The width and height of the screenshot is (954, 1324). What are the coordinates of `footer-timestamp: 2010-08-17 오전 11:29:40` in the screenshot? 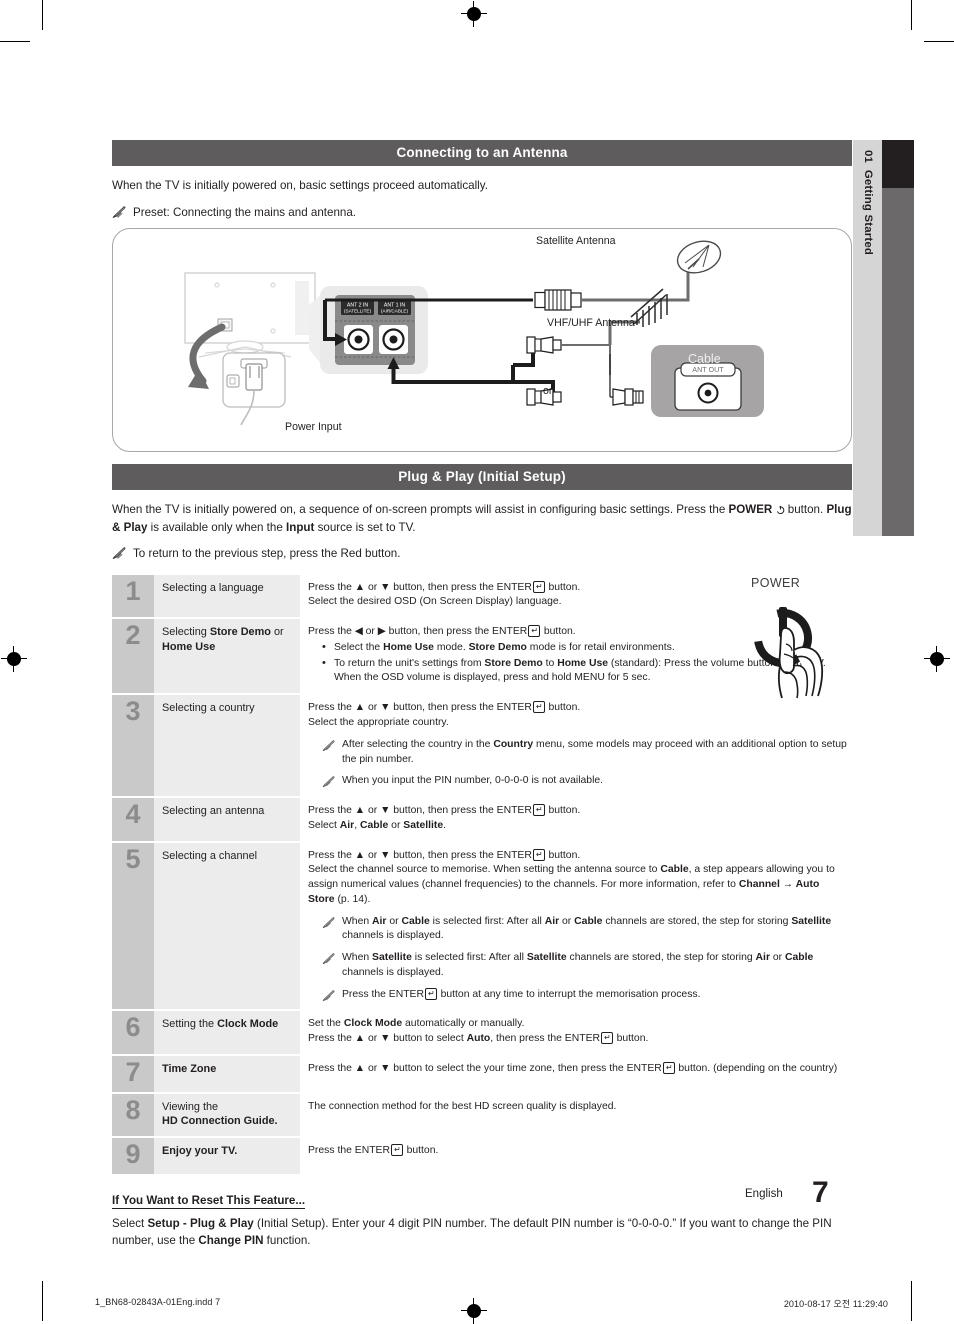 It's located at (835, 1304).